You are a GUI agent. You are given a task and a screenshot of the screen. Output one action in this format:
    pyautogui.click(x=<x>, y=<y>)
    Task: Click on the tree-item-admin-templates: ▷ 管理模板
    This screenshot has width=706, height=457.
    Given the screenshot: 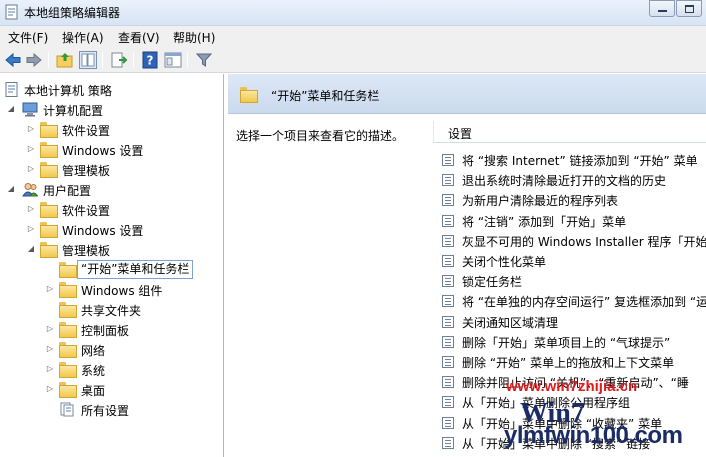 What is the action you would take?
    pyautogui.click(x=112, y=170)
    